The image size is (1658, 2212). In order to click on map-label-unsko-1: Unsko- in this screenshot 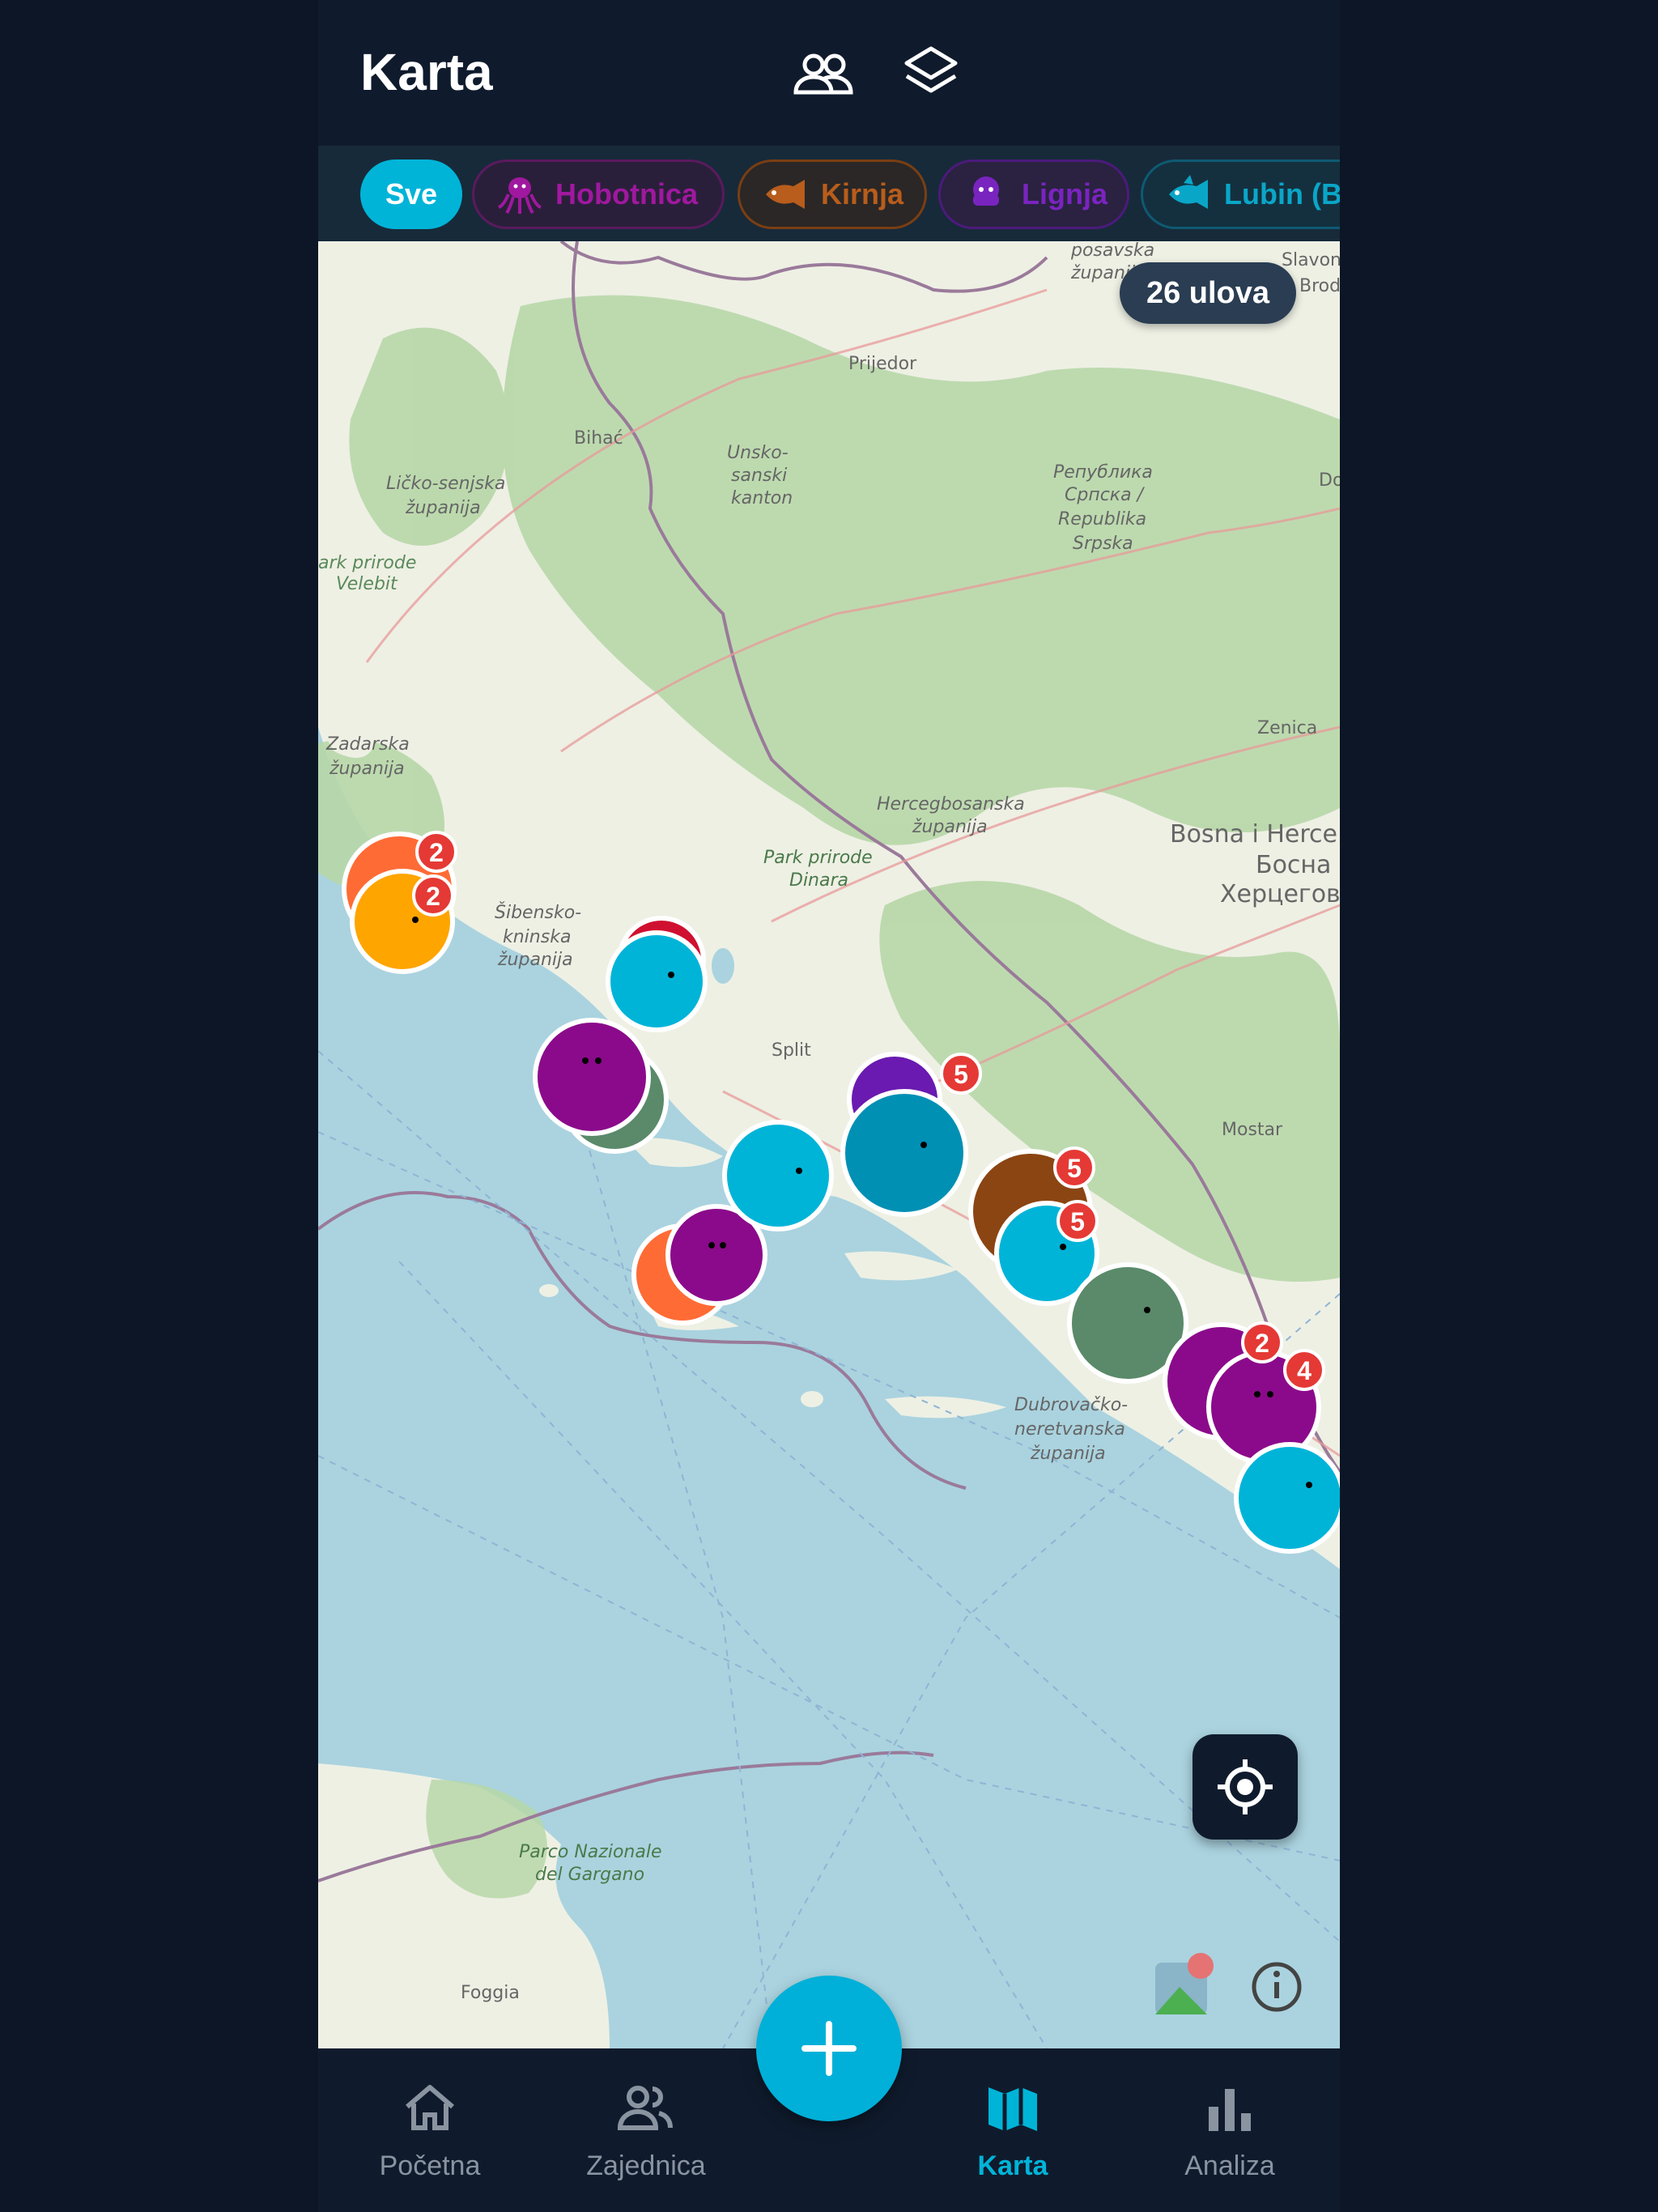, I will do `click(758, 453)`.